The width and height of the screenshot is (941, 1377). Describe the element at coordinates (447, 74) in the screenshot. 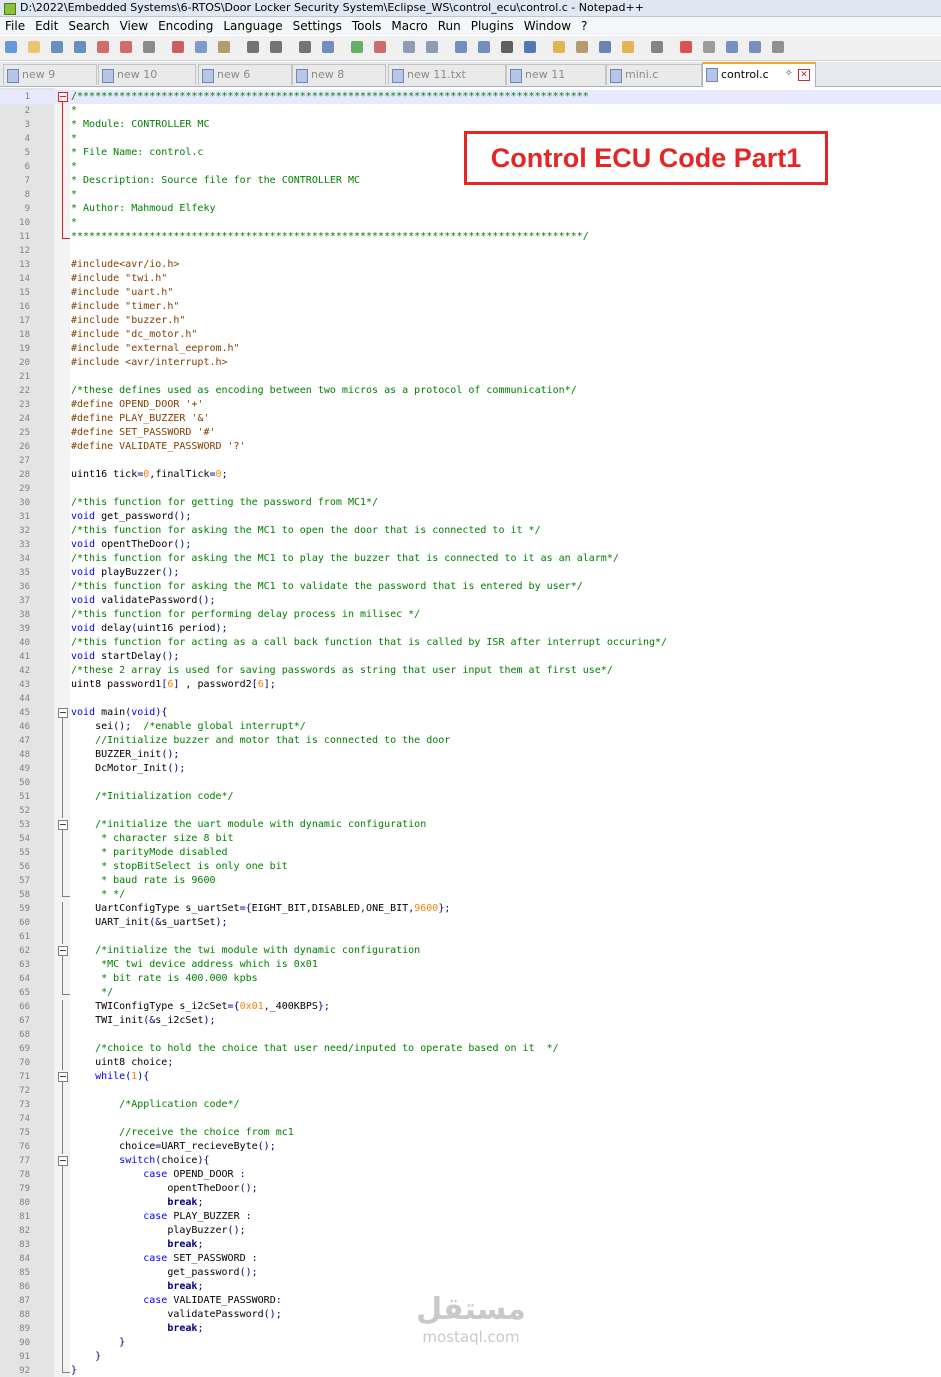

I see `tab-new-11-txt: new 11.txt` at that location.